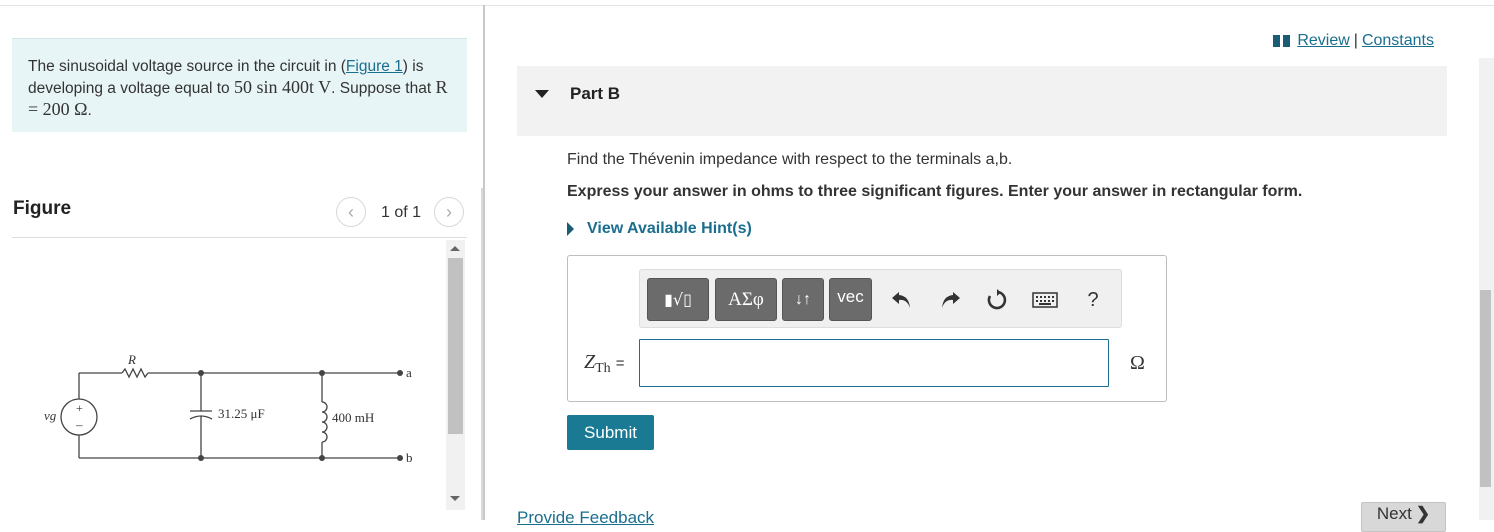 This screenshot has height=532, width=1494. I want to click on panel-divider-shadow, so click(482, 354).